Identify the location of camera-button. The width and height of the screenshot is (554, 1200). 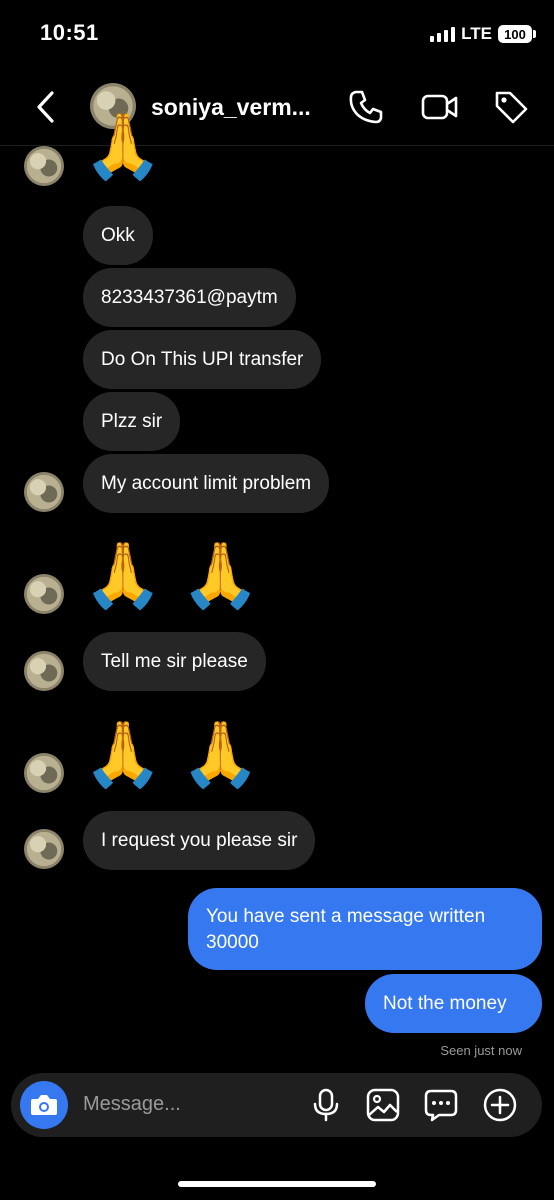
(44, 1105).